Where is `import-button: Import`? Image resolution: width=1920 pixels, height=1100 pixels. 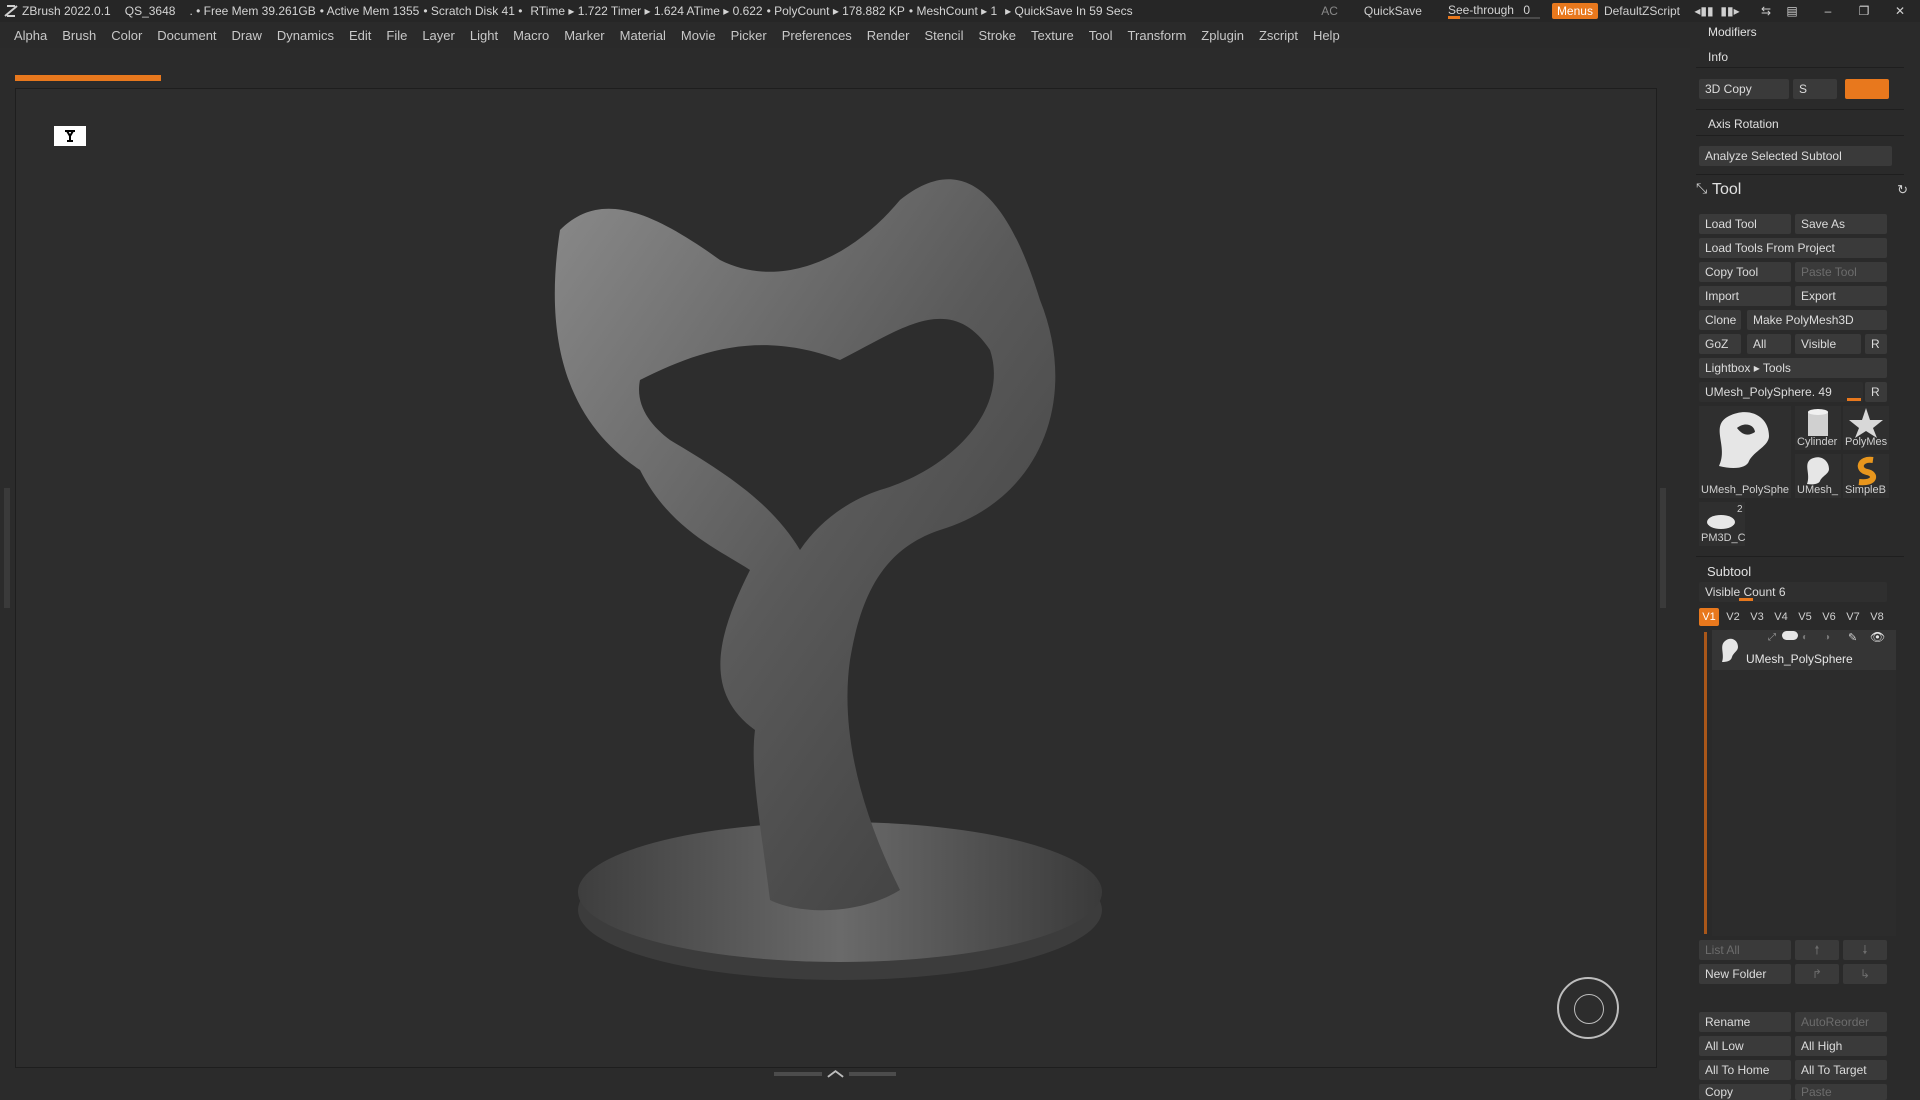 import-button: Import is located at coordinates (1745, 296).